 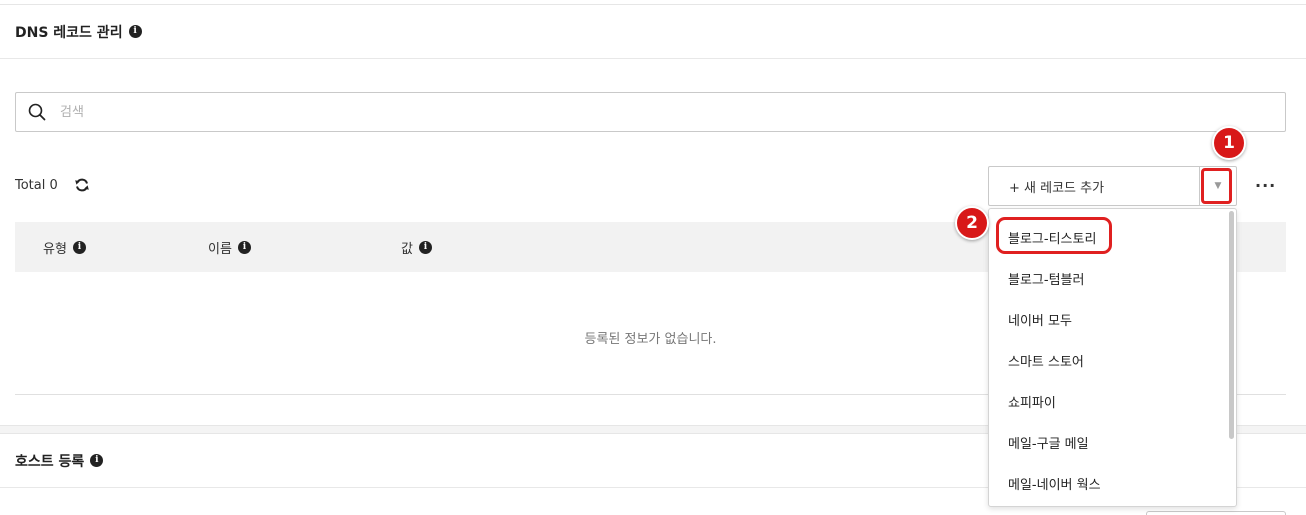 I want to click on column-header-name: 이름 i, so click(x=229, y=247).